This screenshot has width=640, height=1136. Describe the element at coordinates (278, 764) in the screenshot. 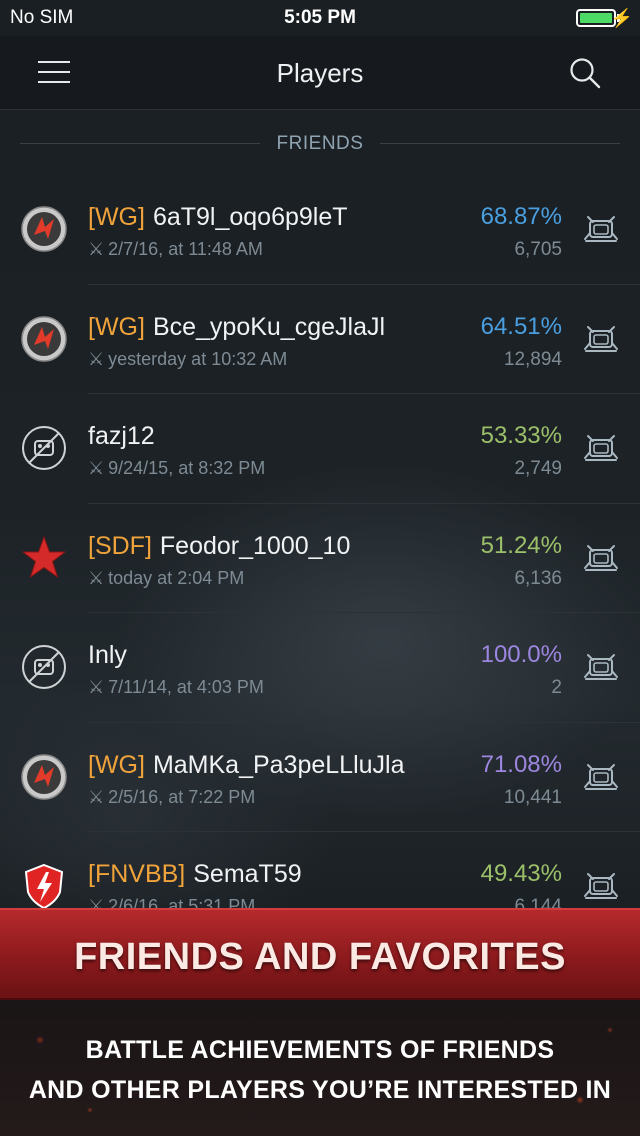

I see `player-nickname: MaMKa_Pa3peLLluJla` at that location.